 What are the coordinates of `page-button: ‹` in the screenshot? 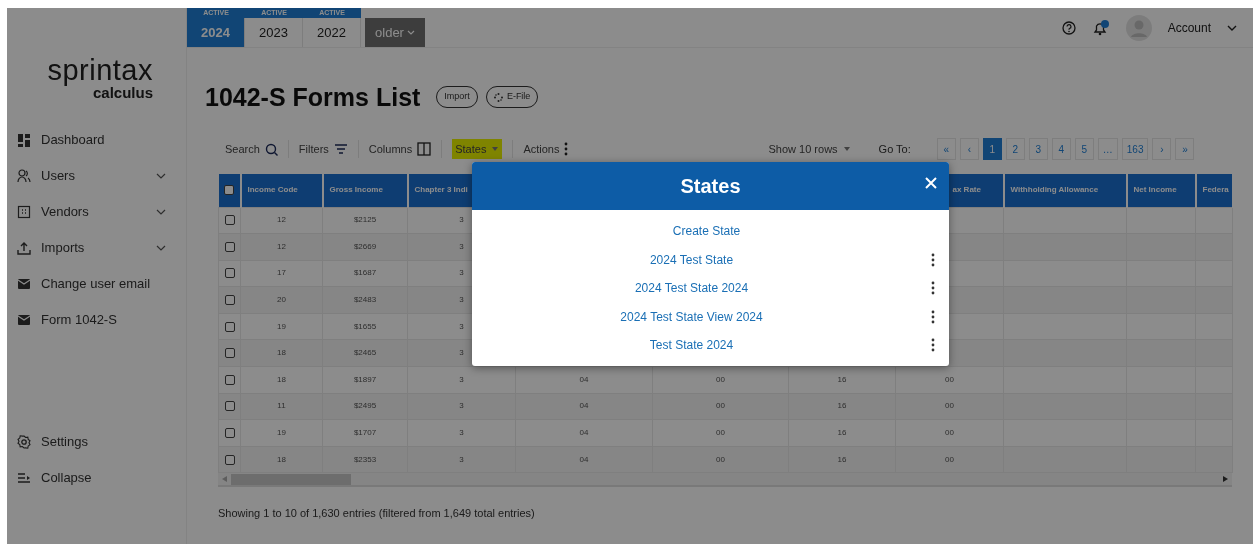 It's located at (969, 149).